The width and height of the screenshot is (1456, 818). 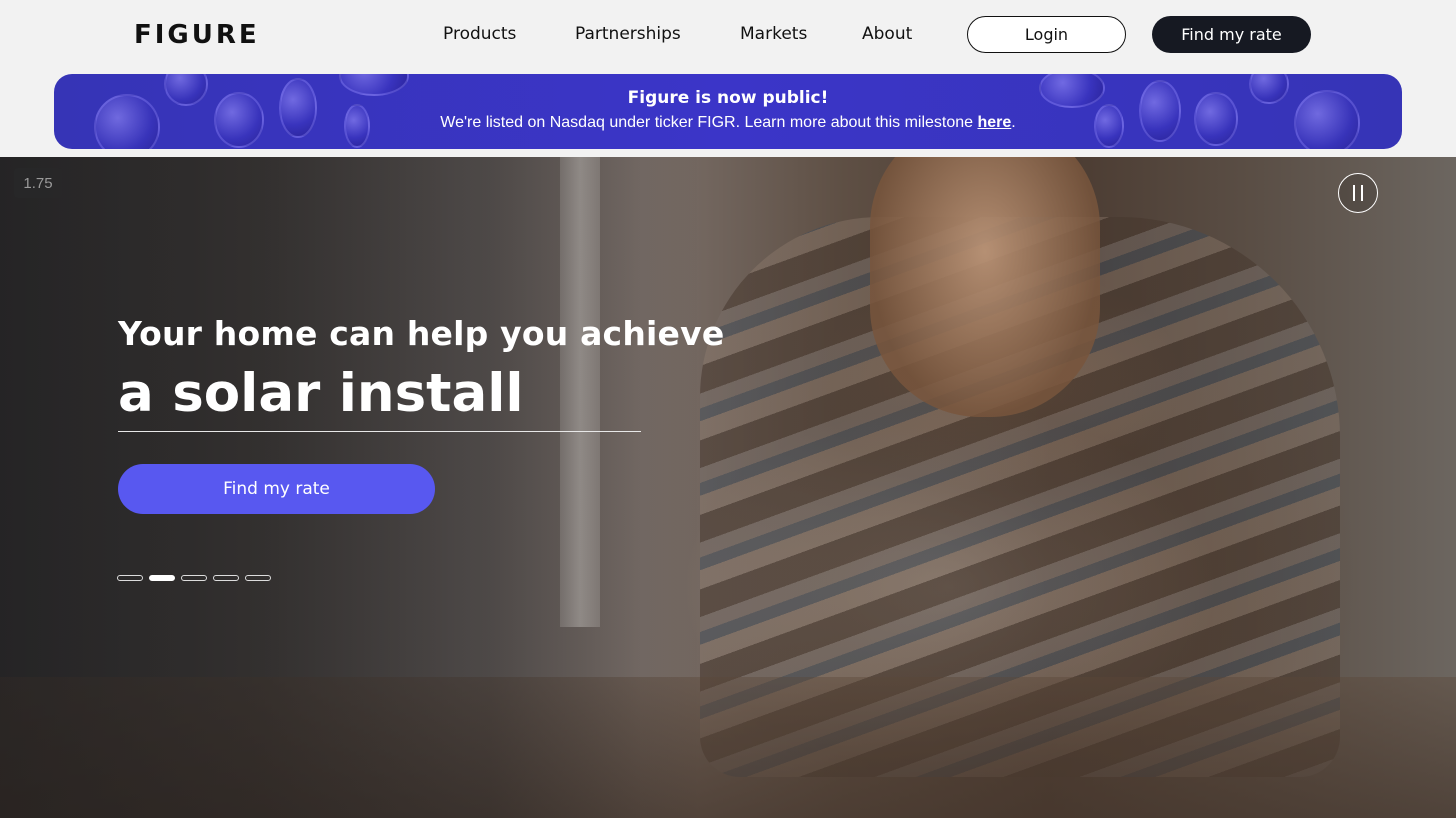 I want to click on nav-markets: Markets, so click(x=773, y=34).